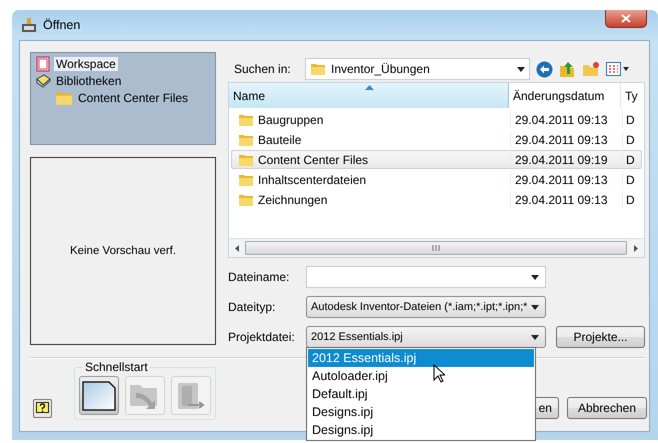  What do you see at coordinates (89, 81) in the screenshot?
I see `sidebar-item: Bibliotheken` at bounding box center [89, 81].